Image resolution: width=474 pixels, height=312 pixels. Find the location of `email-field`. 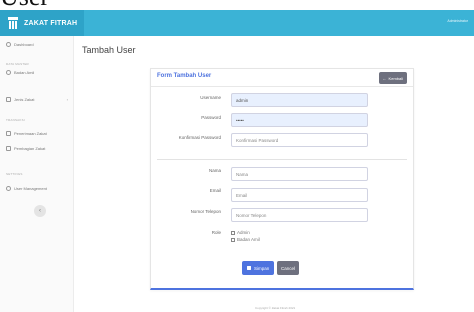

email-field is located at coordinates (299, 195).